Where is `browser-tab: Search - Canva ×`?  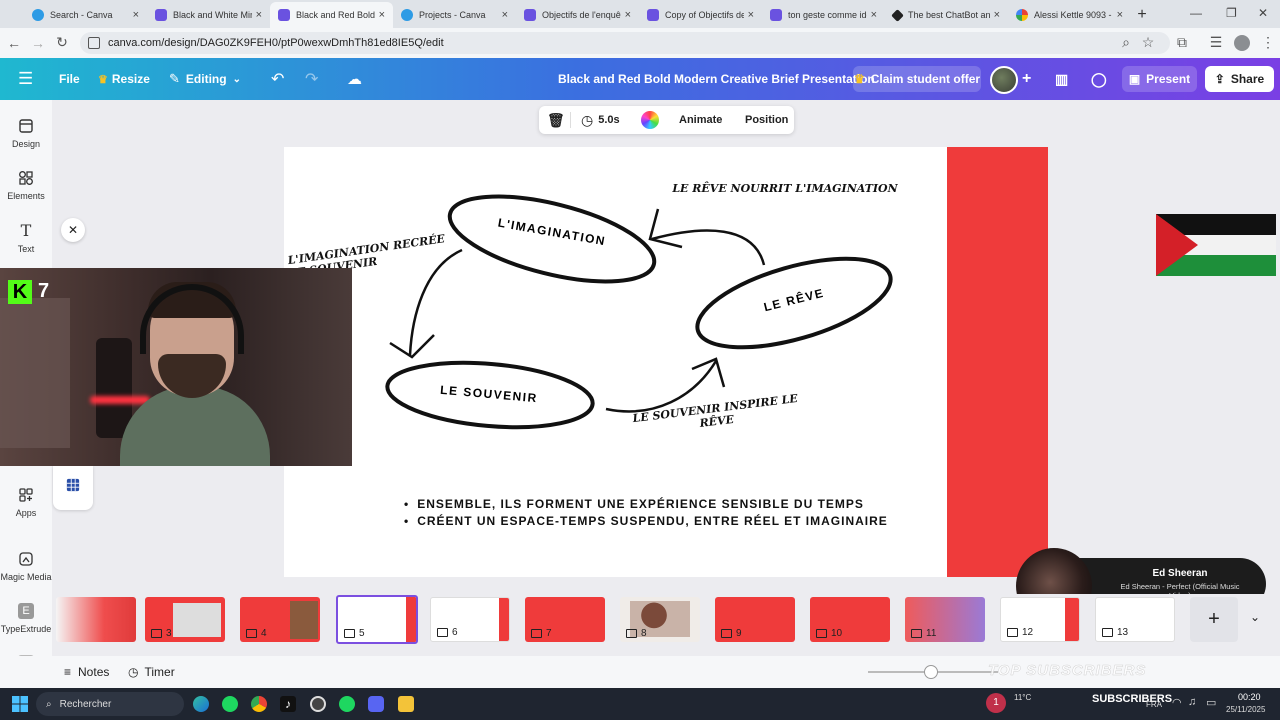 browser-tab: Search - Canva × is located at coordinates (85, 15).